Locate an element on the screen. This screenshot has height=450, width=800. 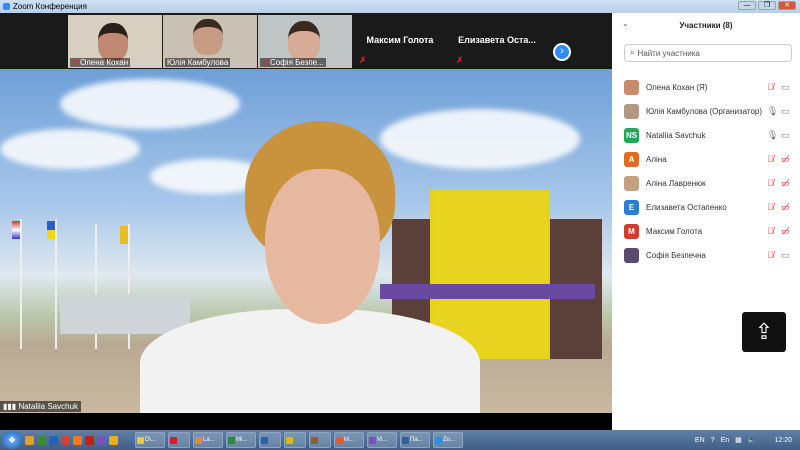
participant-name: Аліна Лавренюк is located at coordinates (676, 183).